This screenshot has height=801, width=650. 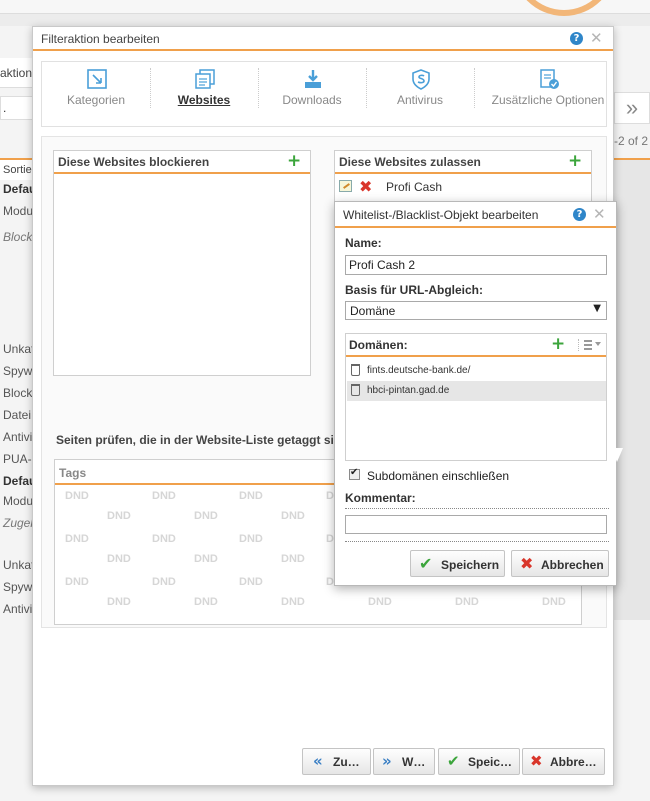 What do you see at coordinates (100, 39) in the screenshot?
I see `dialog-title: Filteraktion bearbeiten` at bounding box center [100, 39].